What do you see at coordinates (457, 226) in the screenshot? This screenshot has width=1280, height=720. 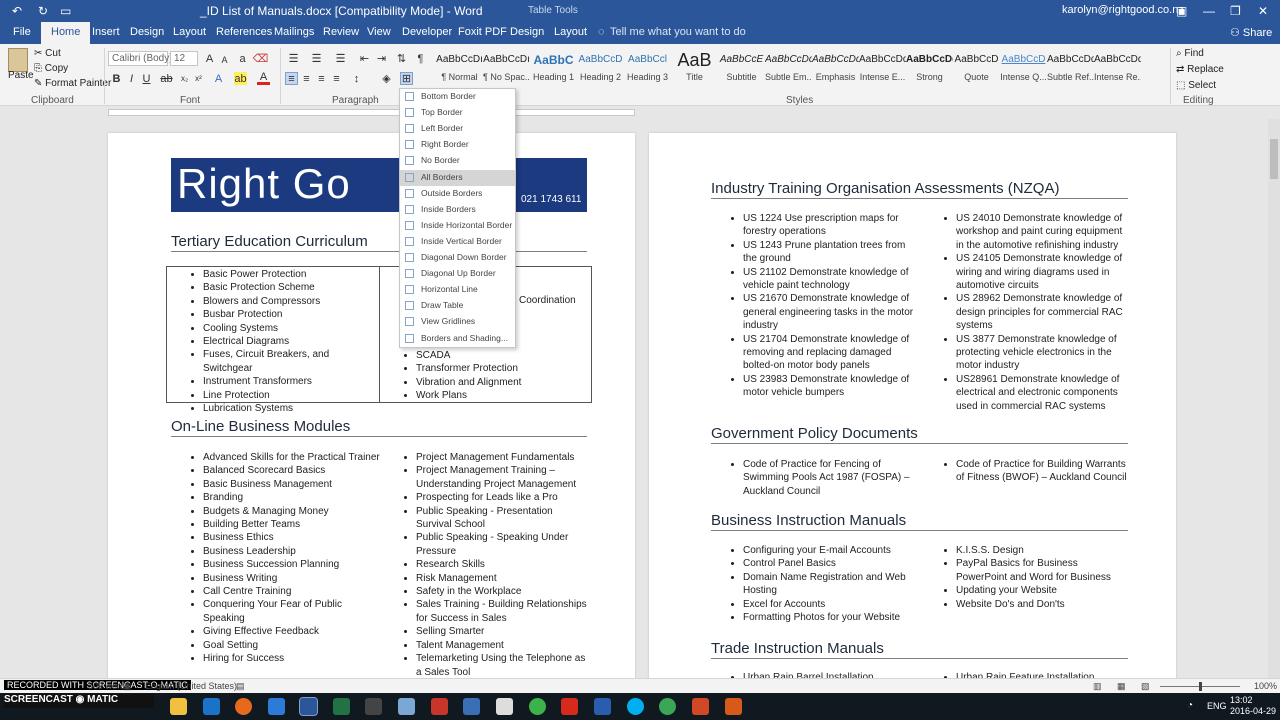 I see `menu-item: Inside Horizontal Border` at bounding box center [457, 226].